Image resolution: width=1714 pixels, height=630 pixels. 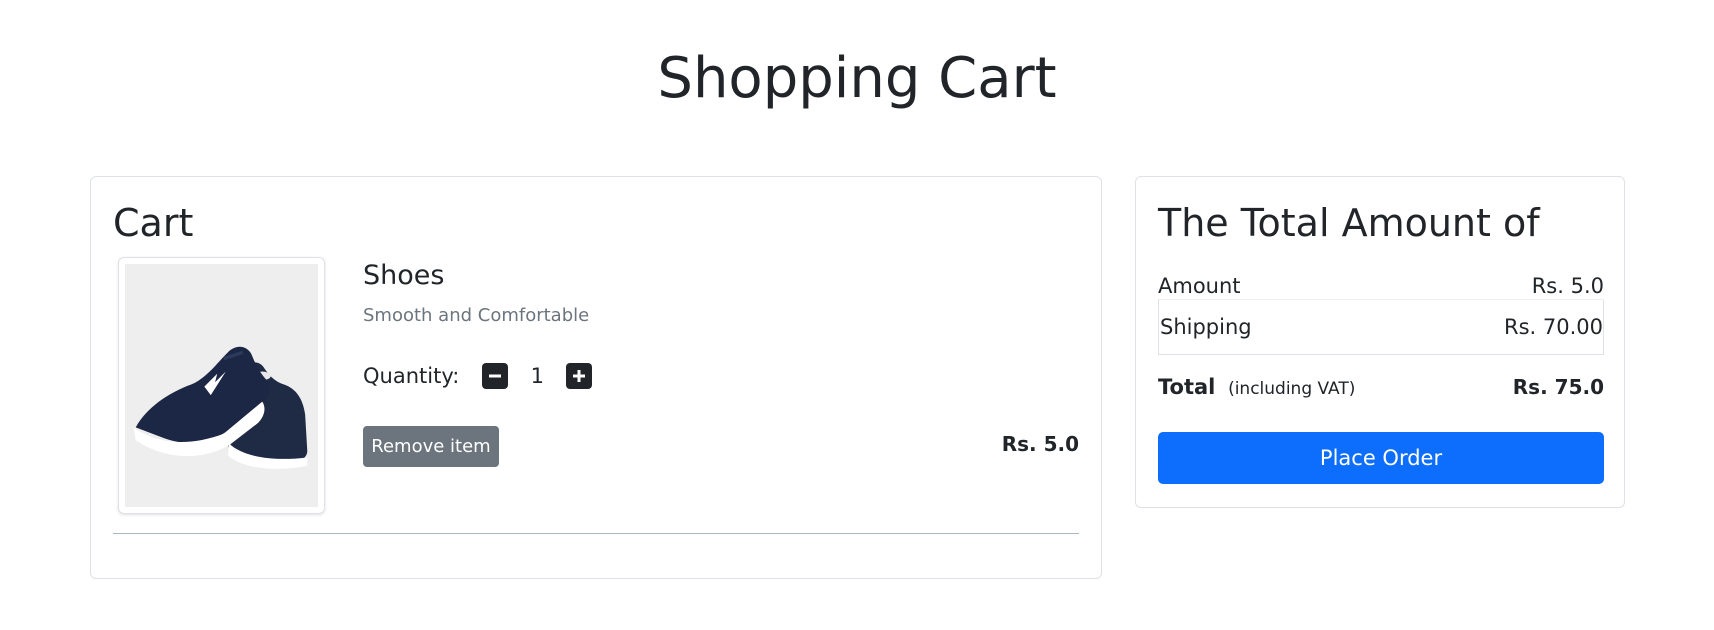 What do you see at coordinates (579, 376) in the screenshot?
I see `plus-square-icon` at bounding box center [579, 376].